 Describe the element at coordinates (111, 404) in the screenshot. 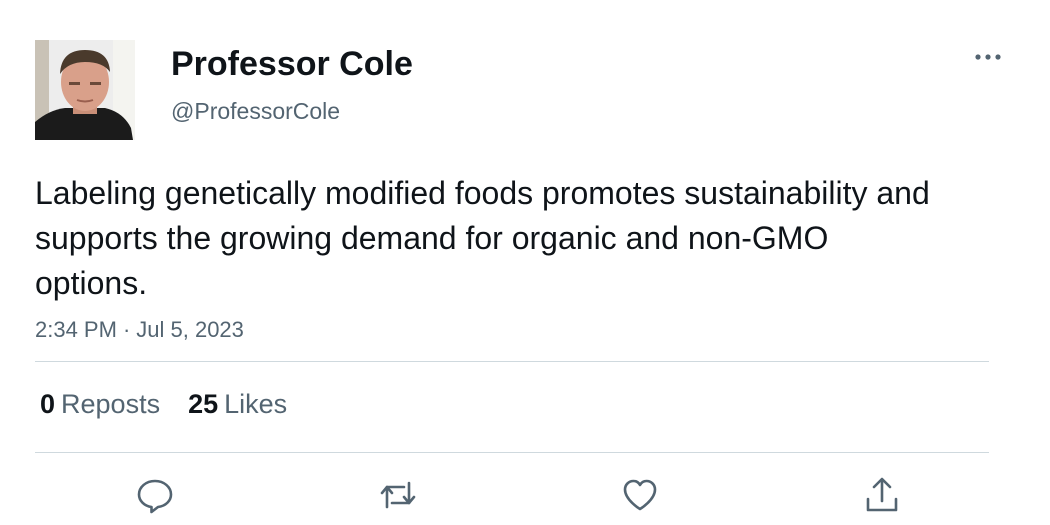

I see `reposts-label: Reposts` at that location.